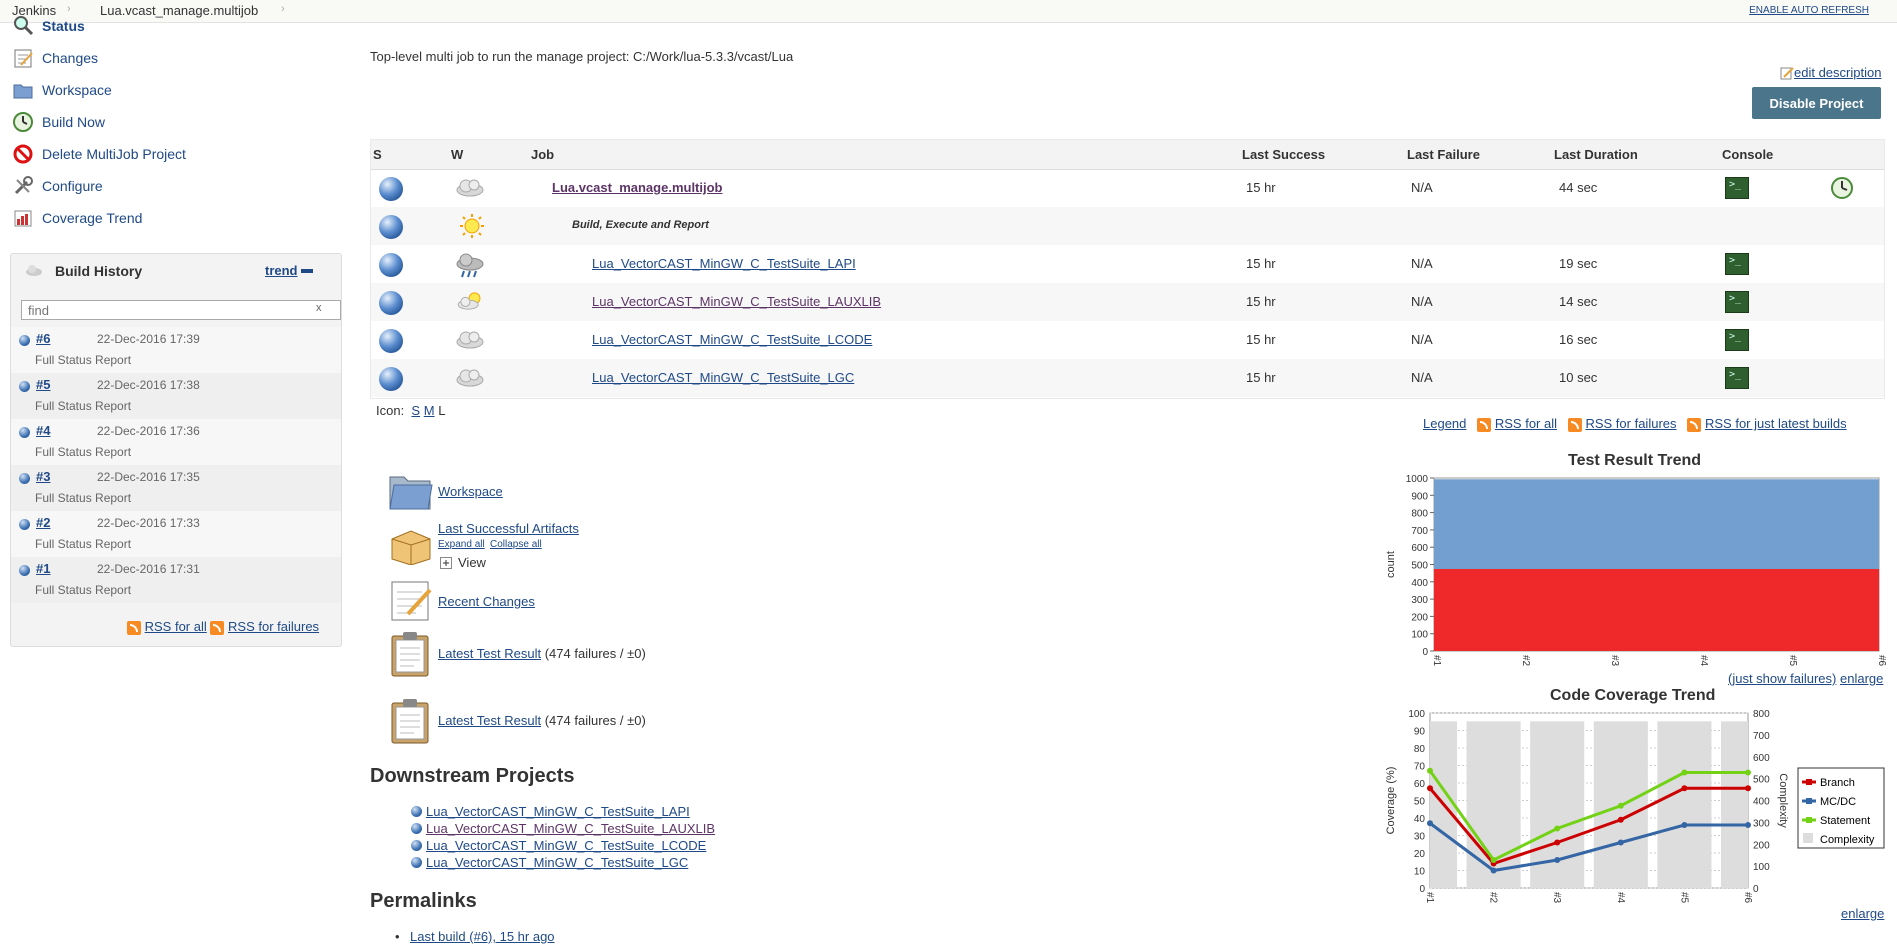 This screenshot has height=949, width=1897. What do you see at coordinates (470, 491) in the screenshot?
I see `workspace-link: Workspace` at bounding box center [470, 491].